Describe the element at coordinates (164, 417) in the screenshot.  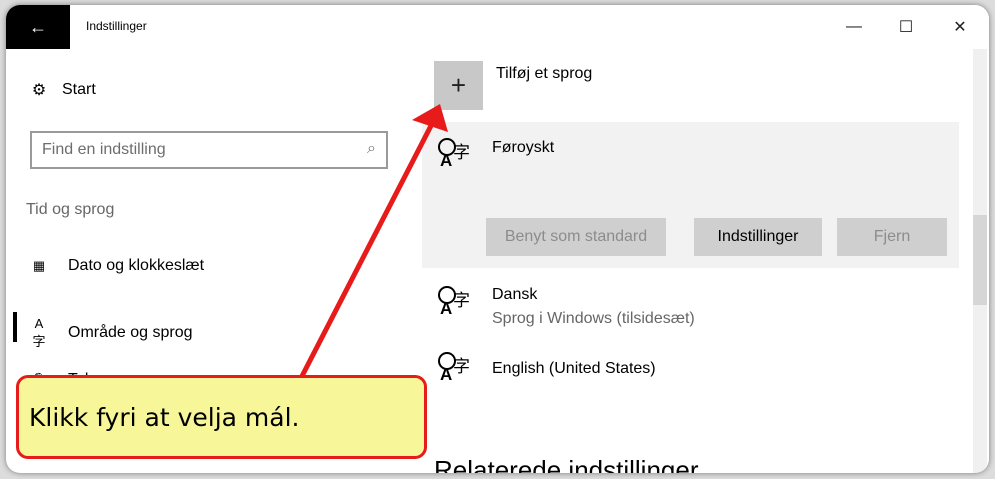
I see `callout-text: Klikk fyri at velja mál.` at that location.